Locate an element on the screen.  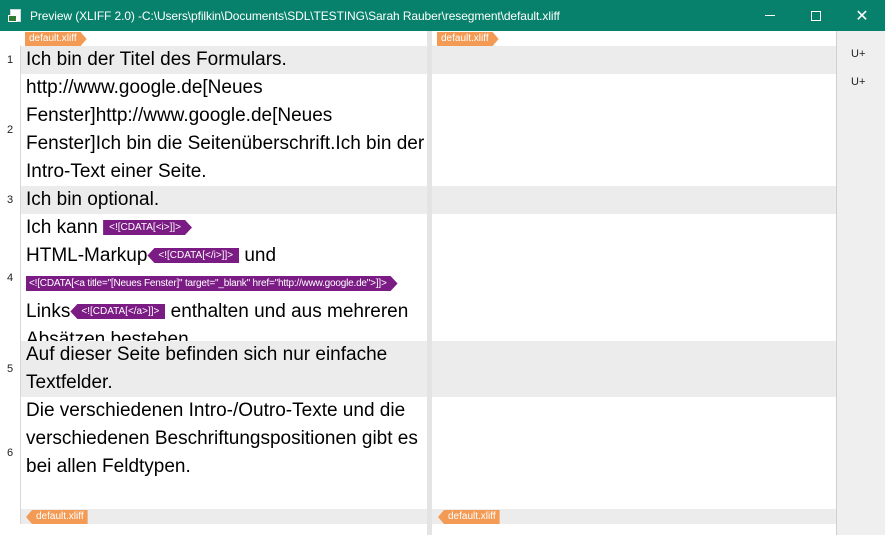
segment-number: 4 is located at coordinates (10, 277).